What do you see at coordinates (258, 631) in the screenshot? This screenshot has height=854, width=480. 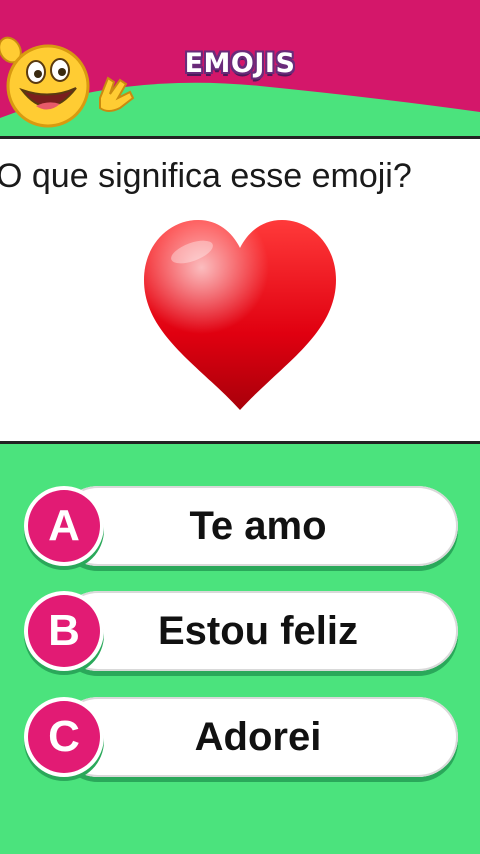 I see `answer-label: Estou feliz` at bounding box center [258, 631].